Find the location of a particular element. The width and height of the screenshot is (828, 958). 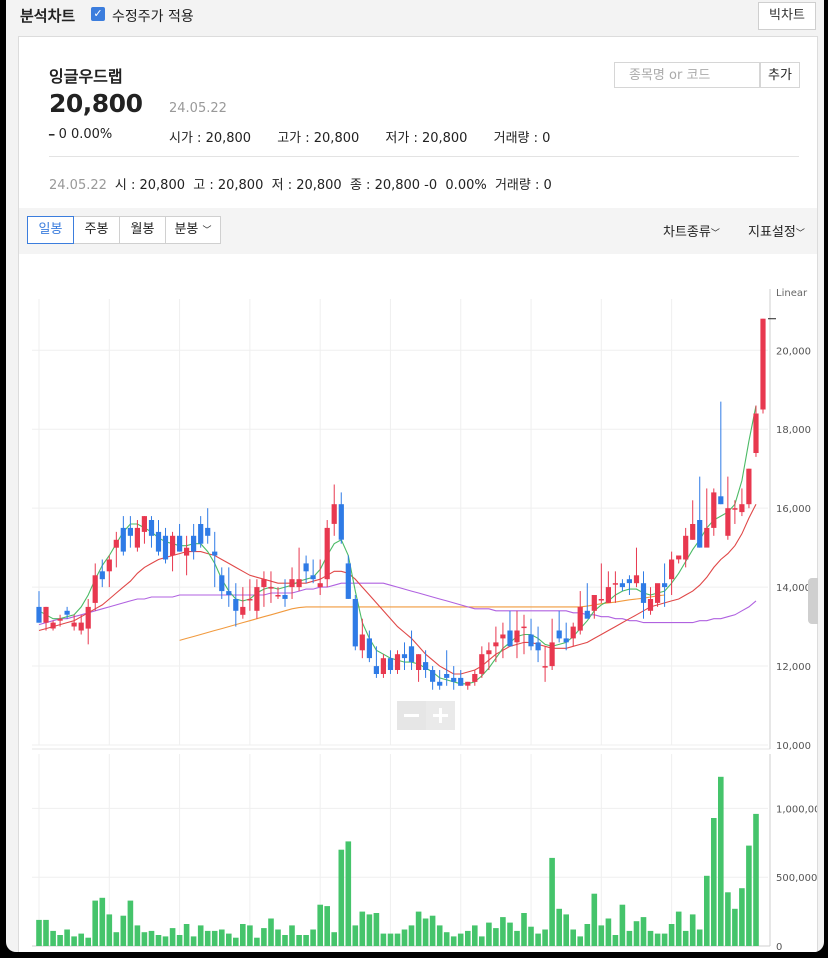

adjusted-price-checkbox: ✓ is located at coordinates (98, 14).